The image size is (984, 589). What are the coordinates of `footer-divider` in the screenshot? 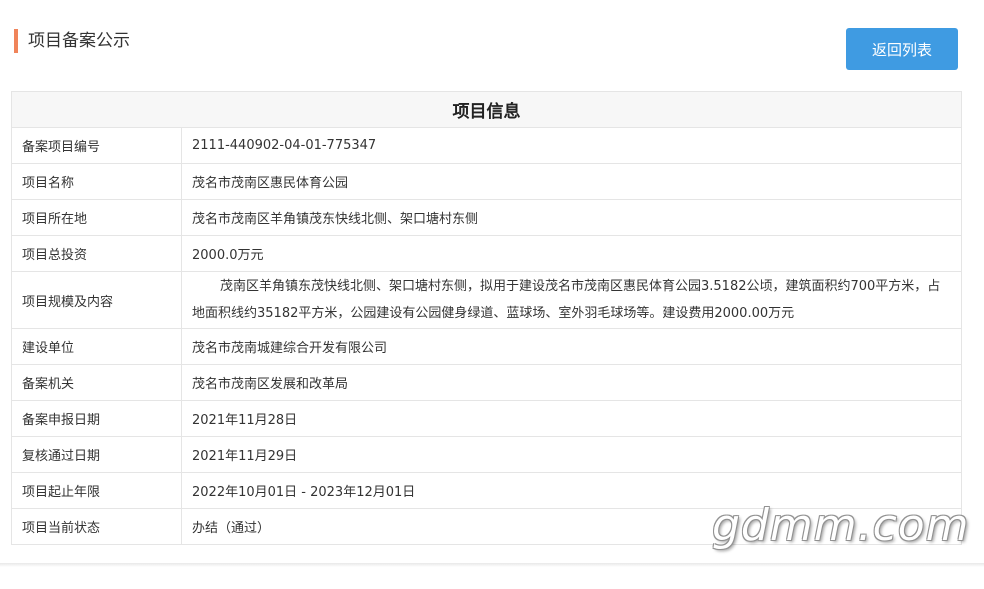 It's located at (492, 565).